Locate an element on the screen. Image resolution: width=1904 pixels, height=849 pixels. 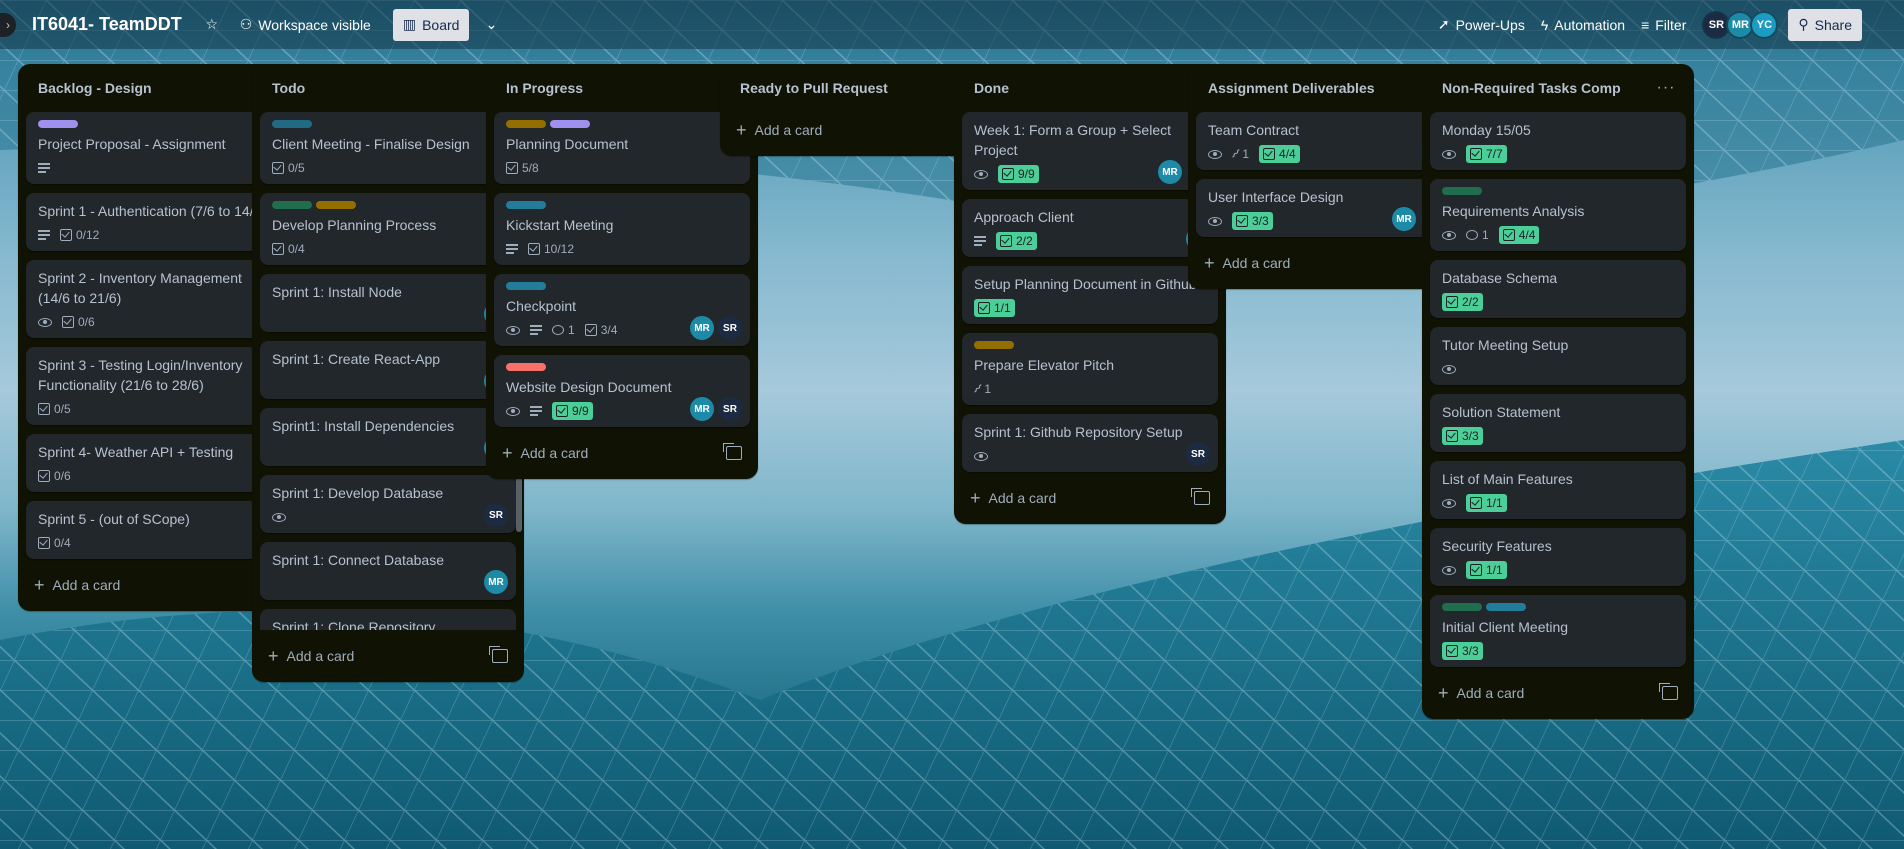
list-title: Non-Required Tasks Comp is located at coordinates (1531, 88).